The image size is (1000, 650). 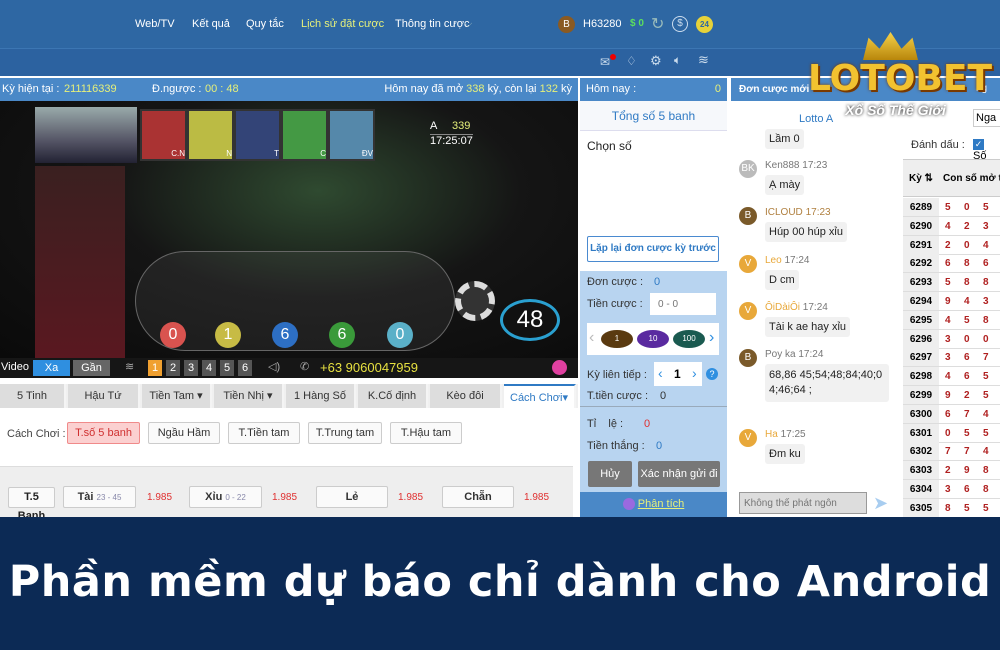 I want to click on row-ky: 6291, so click(x=921, y=244).